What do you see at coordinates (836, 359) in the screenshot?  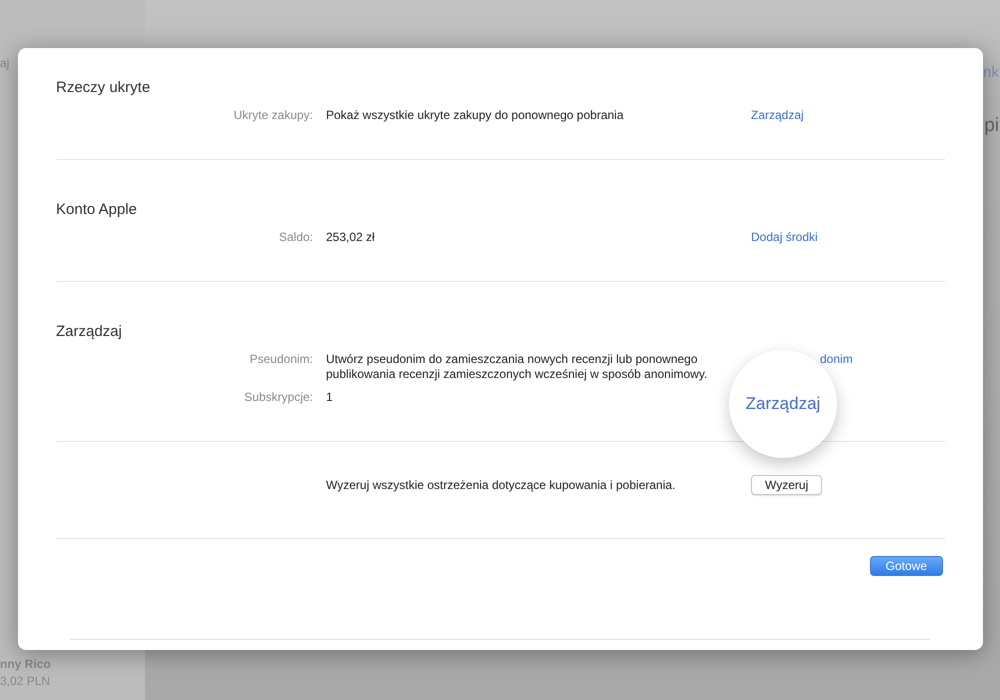 I see `action-link: donim` at bounding box center [836, 359].